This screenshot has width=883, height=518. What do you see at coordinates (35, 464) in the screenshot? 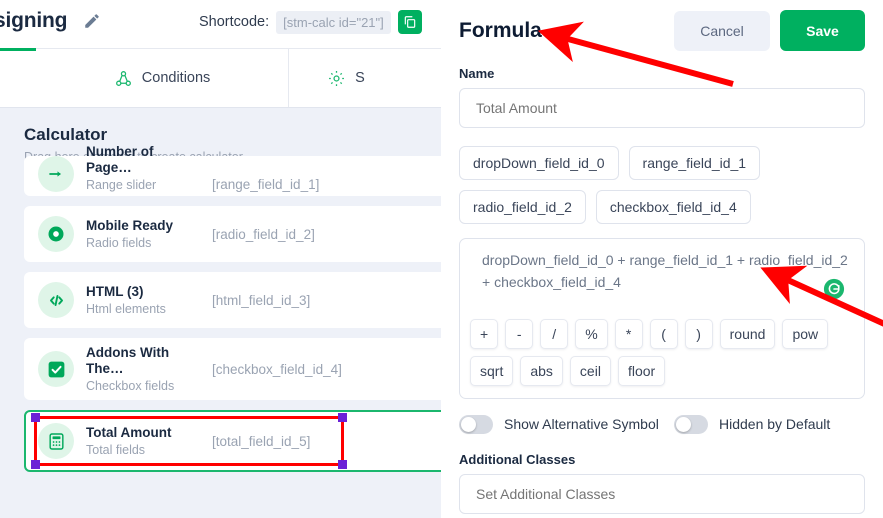
I see `resize-handle-bottom-left` at bounding box center [35, 464].